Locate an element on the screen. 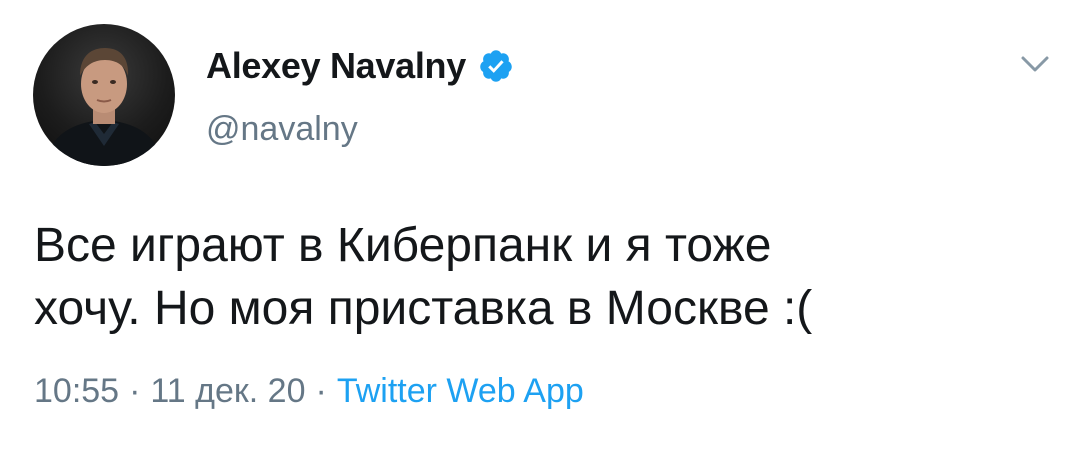  author-handle: @navalny is located at coordinates (282, 129).